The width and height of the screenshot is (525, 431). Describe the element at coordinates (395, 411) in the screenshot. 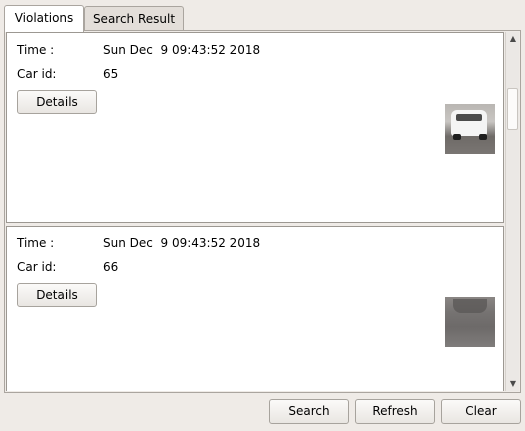

I see `refresh-button: Refresh` at that location.